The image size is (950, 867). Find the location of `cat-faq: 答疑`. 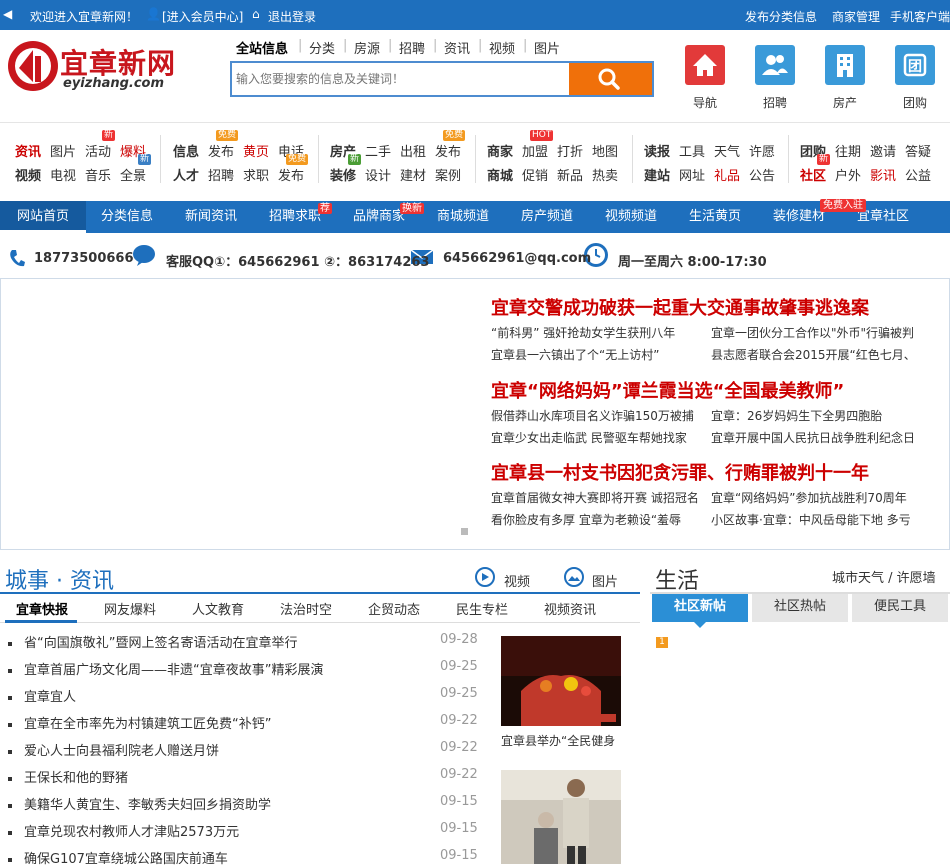

cat-faq: 答疑 is located at coordinates (918, 150).